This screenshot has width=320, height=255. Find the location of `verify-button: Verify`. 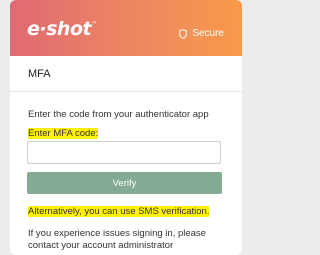

verify-button: Verify is located at coordinates (124, 183).